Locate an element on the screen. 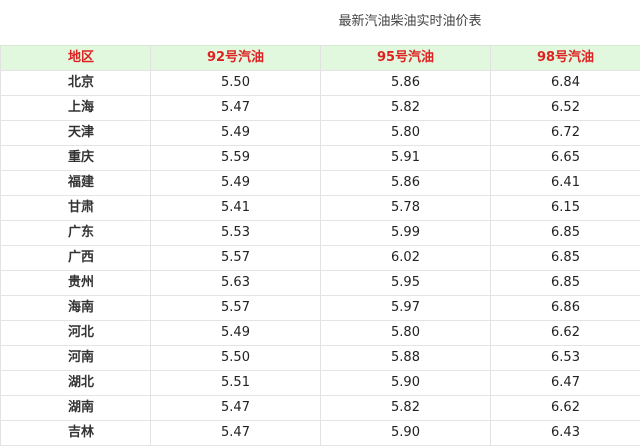 The width and height of the screenshot is (640, 447). region-cell: 海南 is located at coordinates (75, 308).